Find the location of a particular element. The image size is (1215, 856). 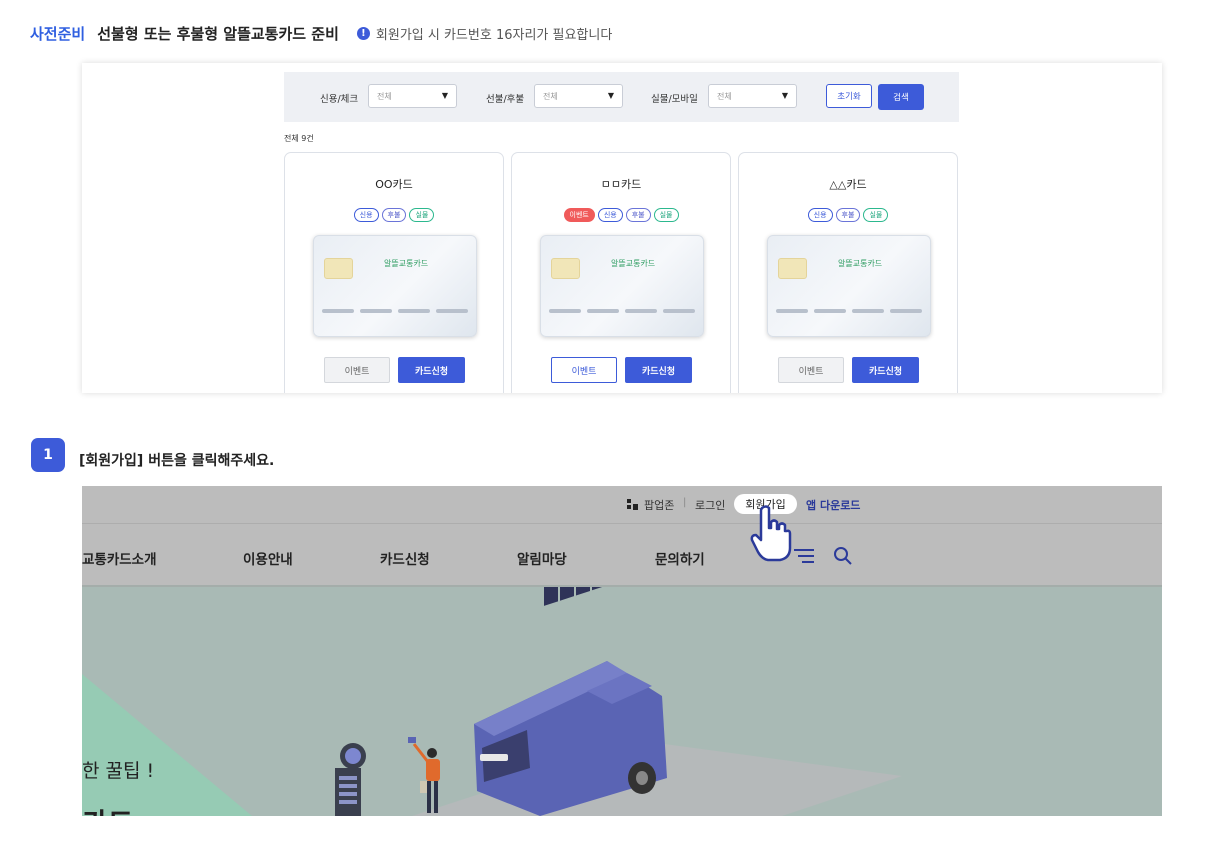

nav-item-inquiry: 문의하기 is located at coordinates (680, 558).